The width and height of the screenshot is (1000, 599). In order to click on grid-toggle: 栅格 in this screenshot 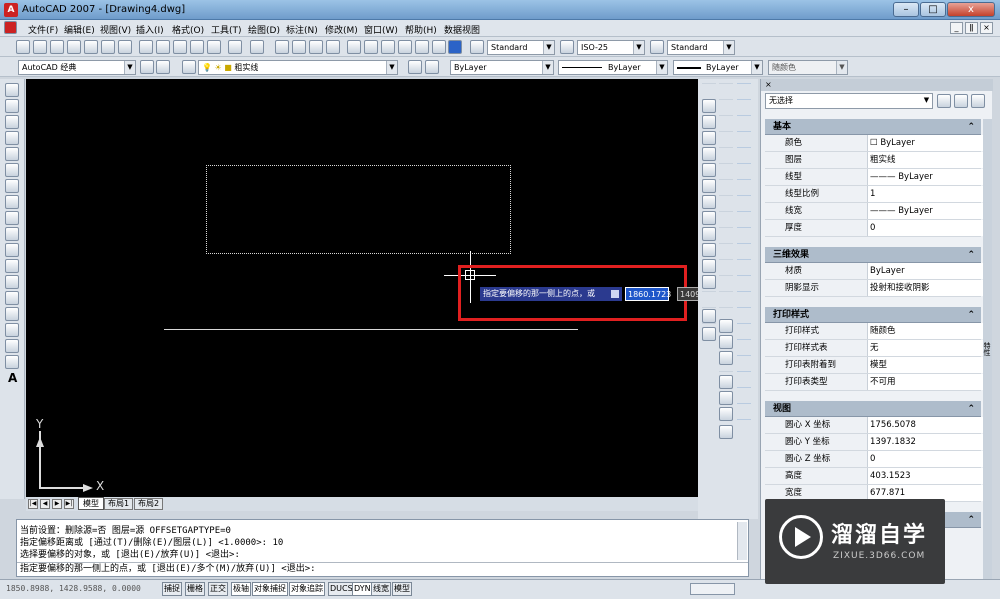, I will do `click(195, 589)`.